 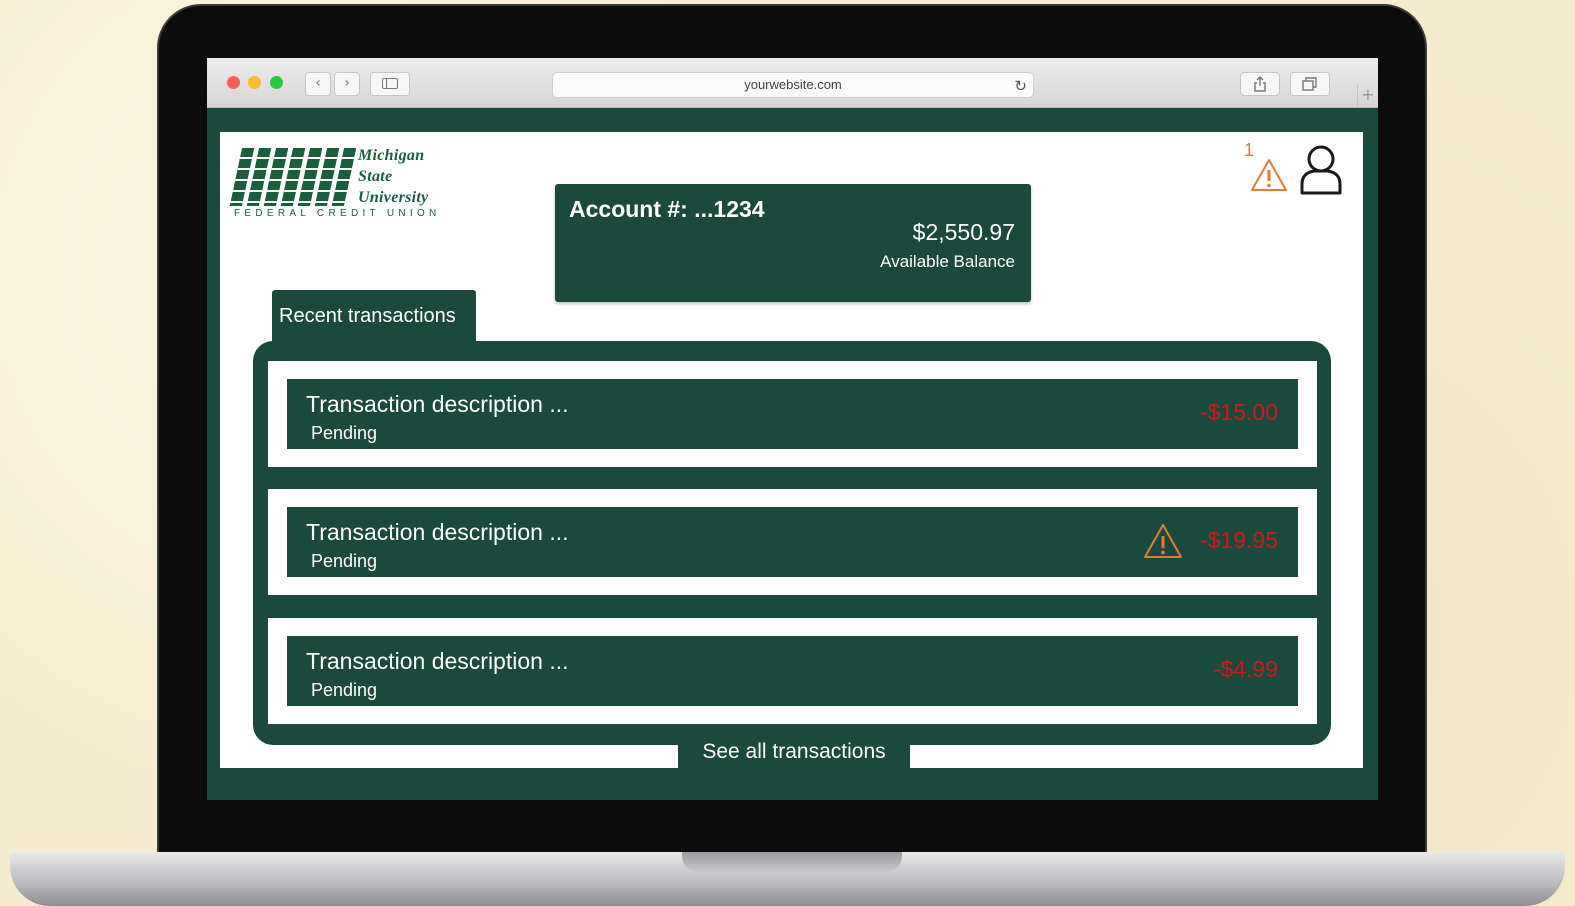 What do you see at coordinates (1245, 669) in the screenshot?
I see `transaction-amount: -$4.99` at bounding box center [1245, 669].